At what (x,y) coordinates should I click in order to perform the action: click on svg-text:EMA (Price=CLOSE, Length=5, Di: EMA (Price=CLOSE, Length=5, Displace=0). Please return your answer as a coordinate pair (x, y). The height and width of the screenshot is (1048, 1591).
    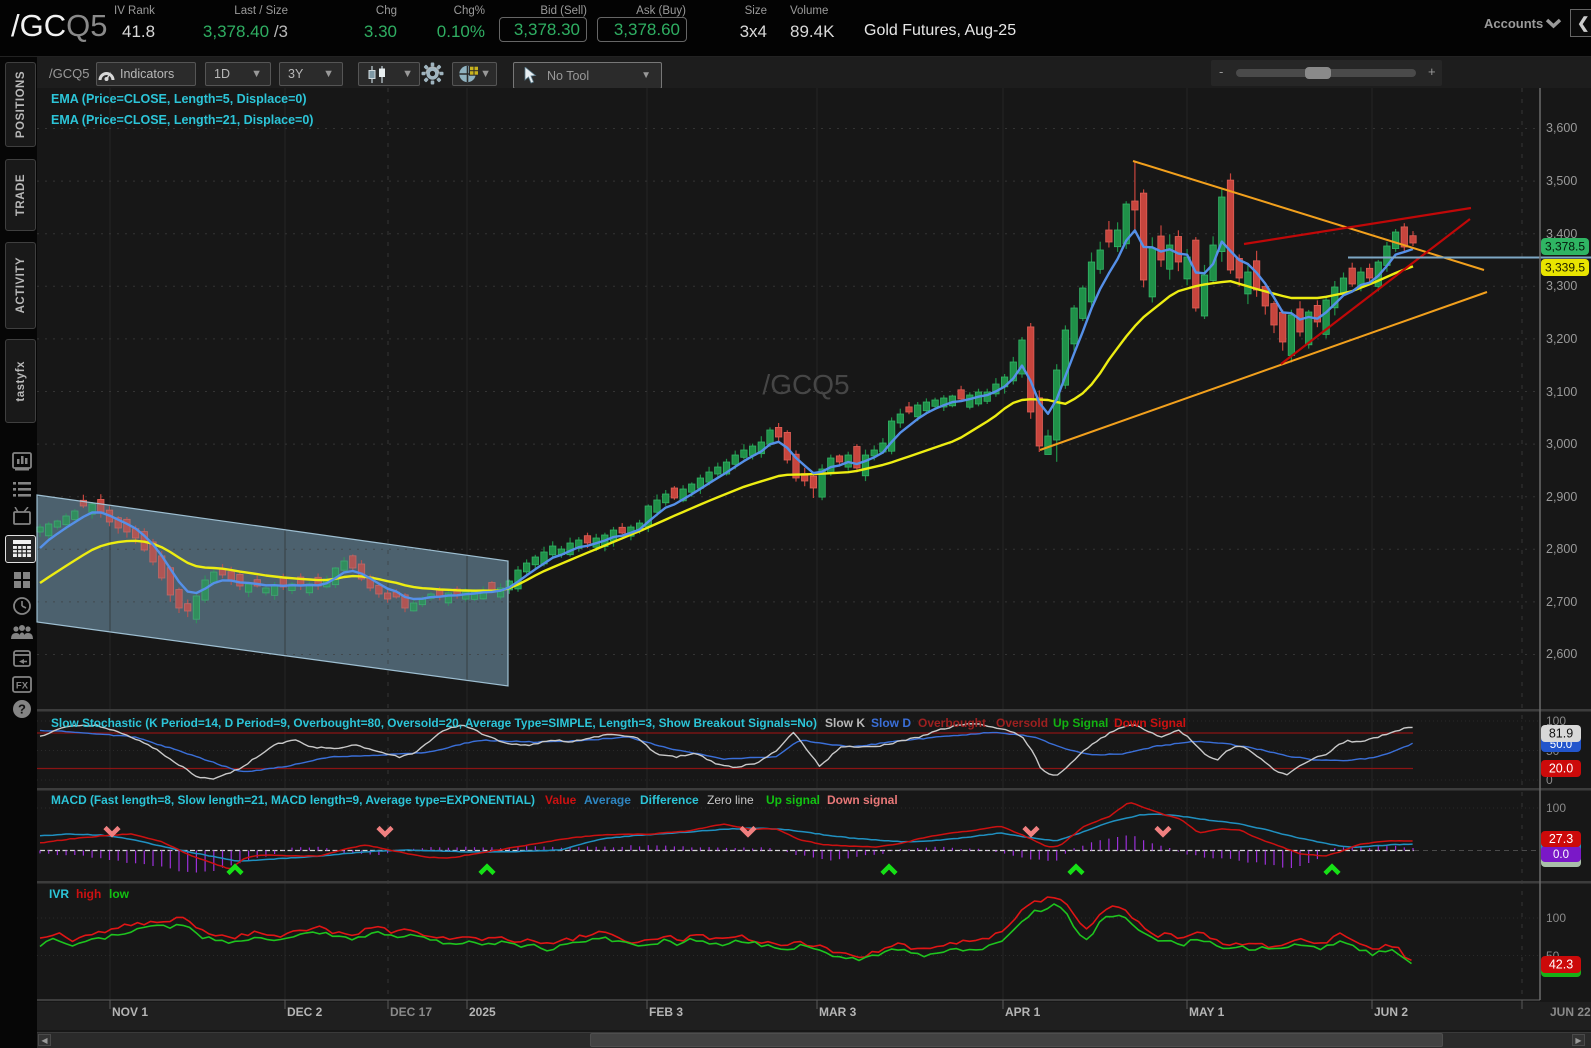
    Looking at the image, I should click on (179, 99).